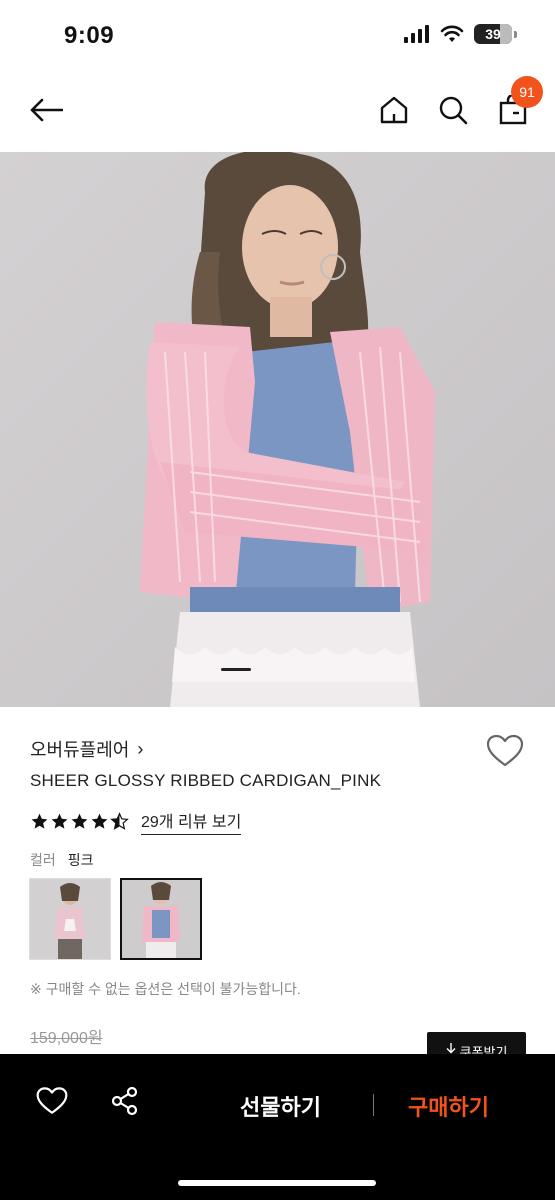  I want to click on search-button, so click(453, 110).